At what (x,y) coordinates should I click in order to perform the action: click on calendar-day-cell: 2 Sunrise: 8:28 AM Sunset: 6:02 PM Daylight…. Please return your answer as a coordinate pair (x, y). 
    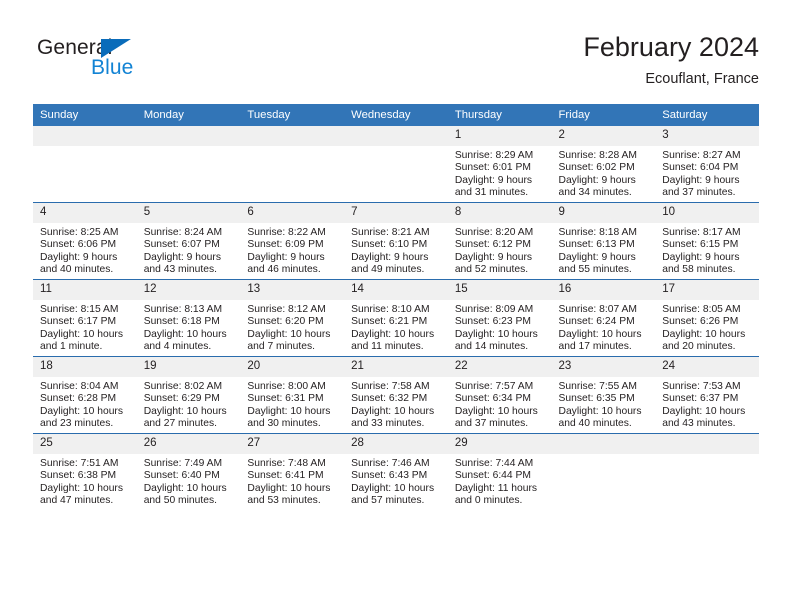
    Looking at the image, I should click on (603, 164).